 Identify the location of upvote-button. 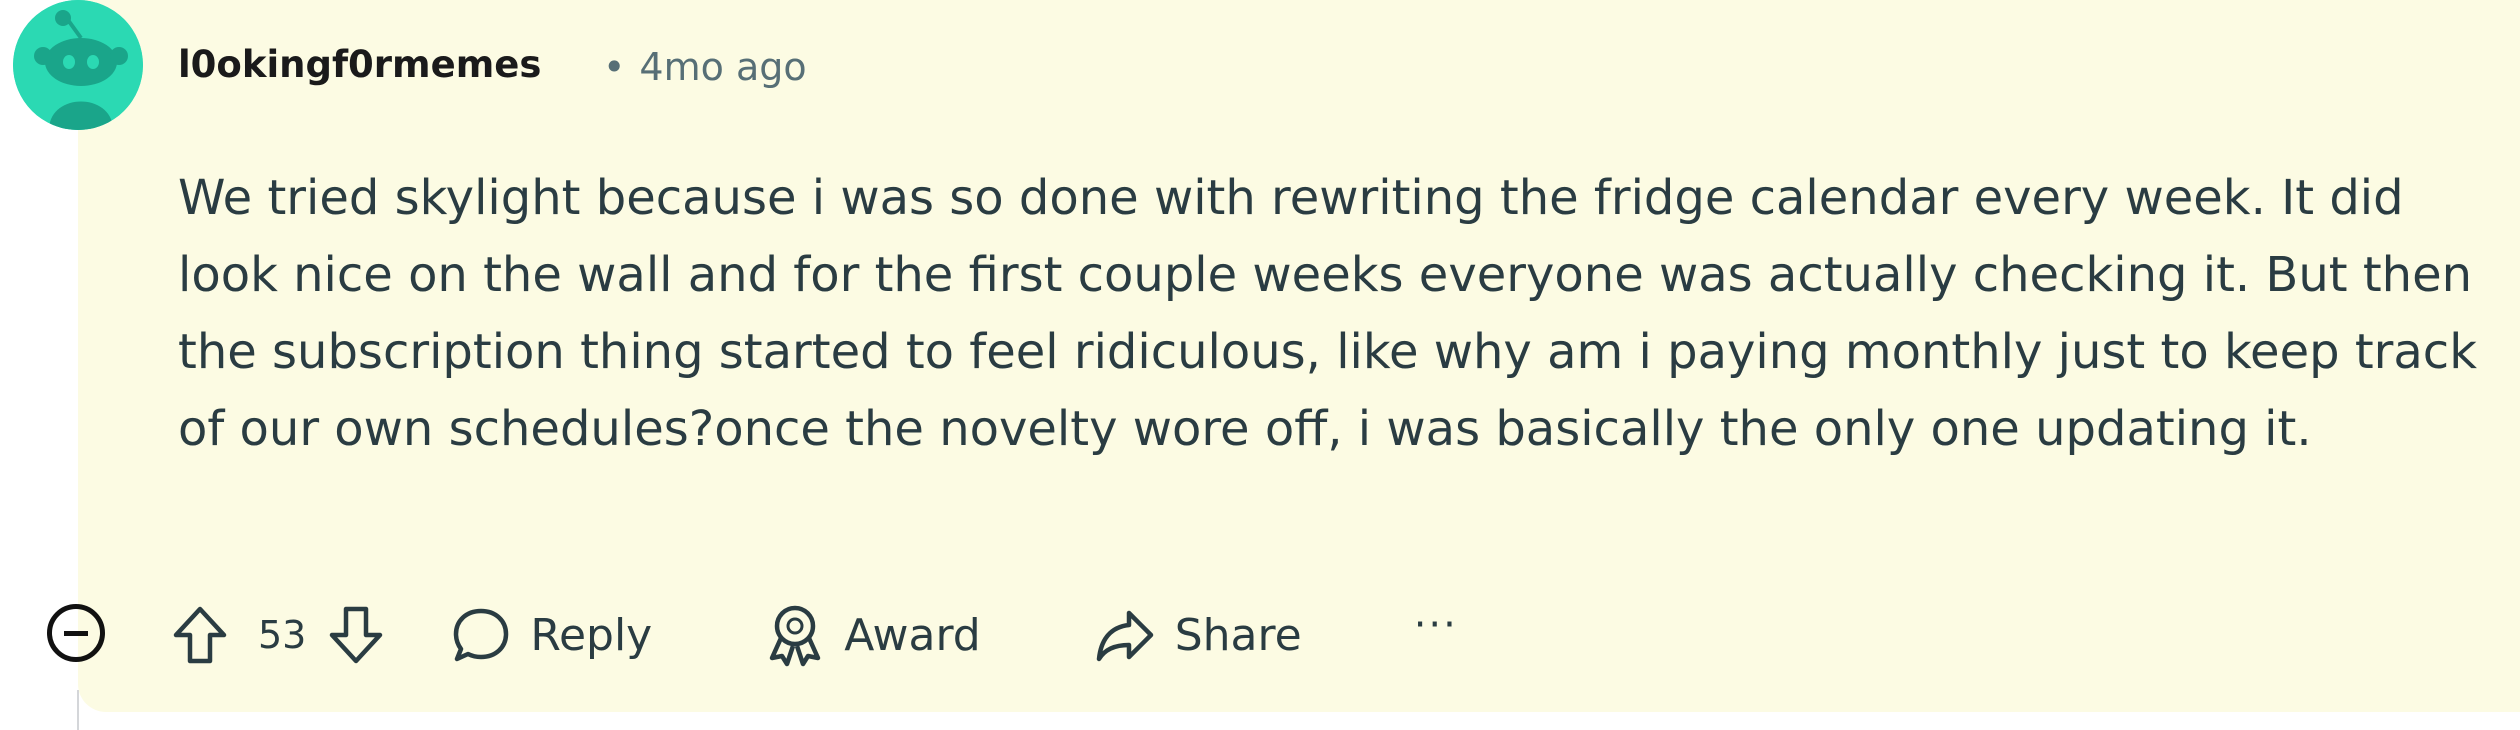
(200, 635).